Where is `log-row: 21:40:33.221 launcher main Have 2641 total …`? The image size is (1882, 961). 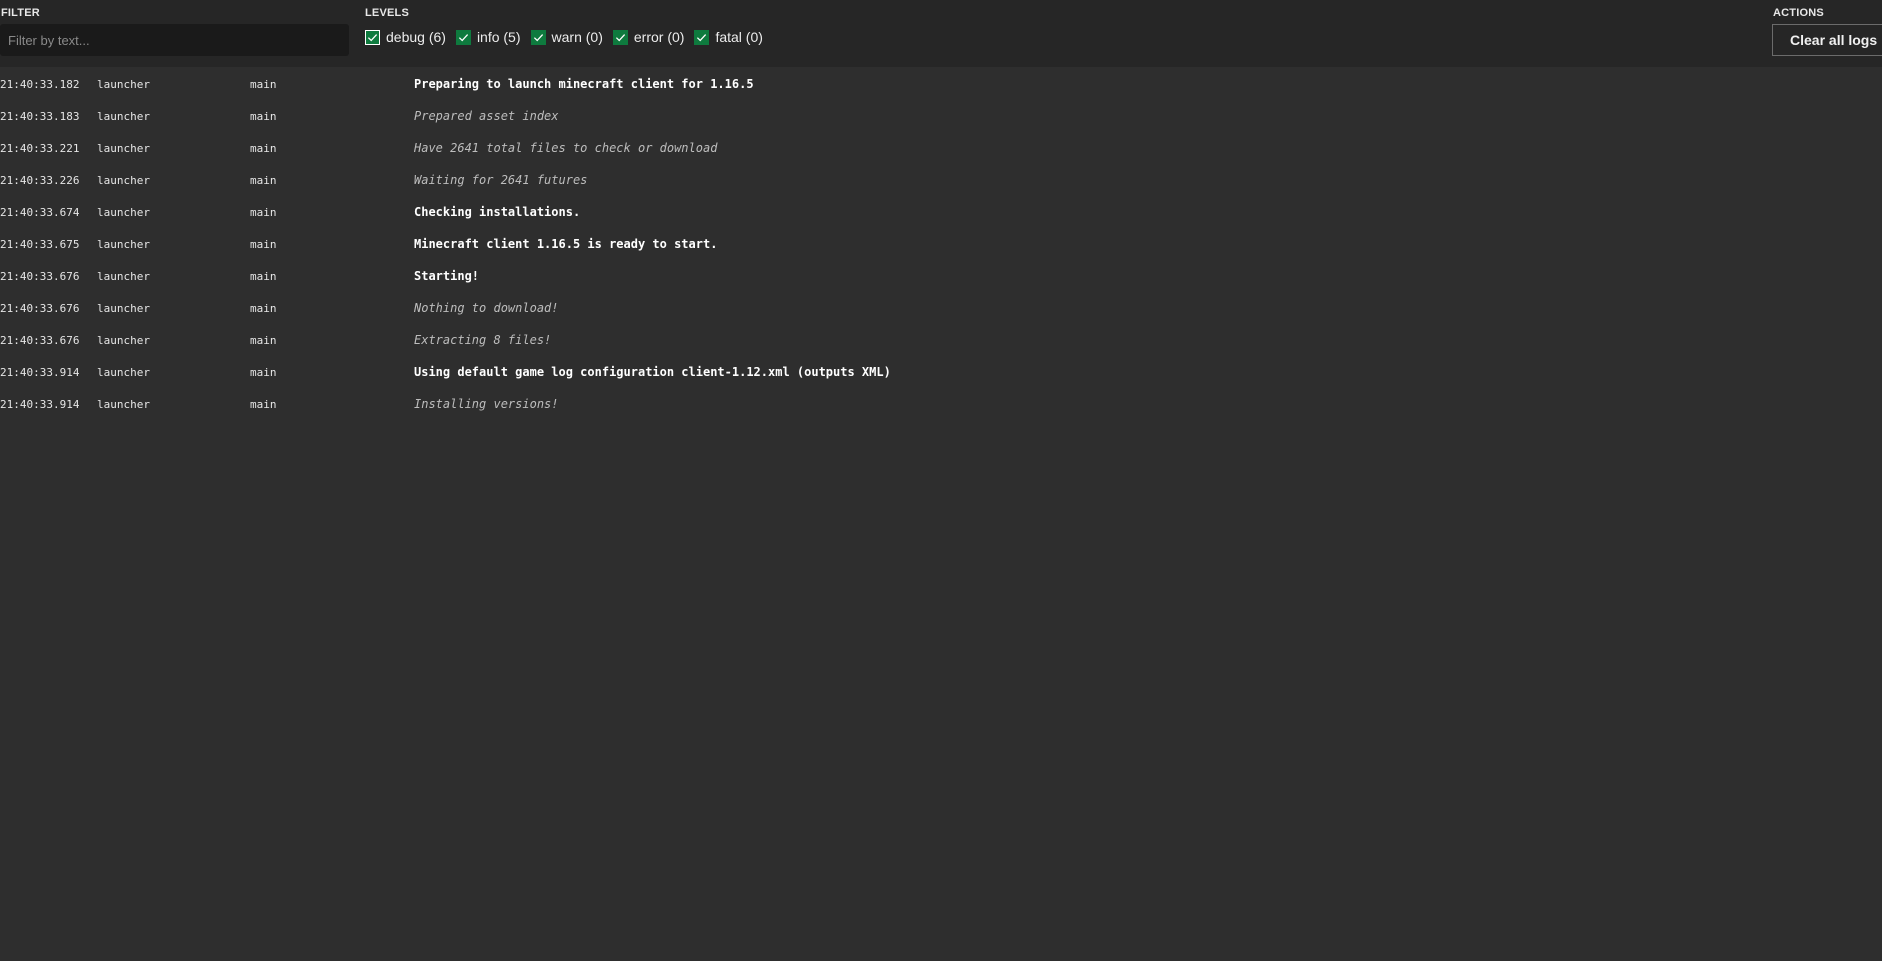
log-row: 21:40:33.221 launcher main Have 2641 total … is located at coordinates (941, 150).